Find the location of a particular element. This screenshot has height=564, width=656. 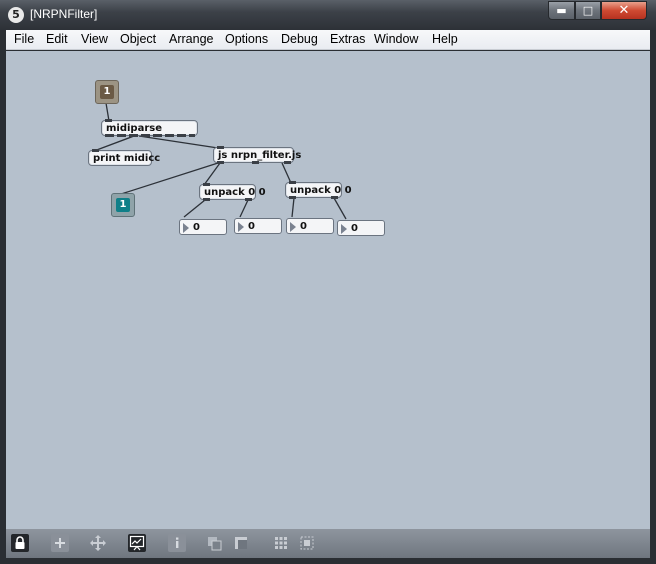

js-label: js nrpn_filter.js is located at coordinates (260, 155).